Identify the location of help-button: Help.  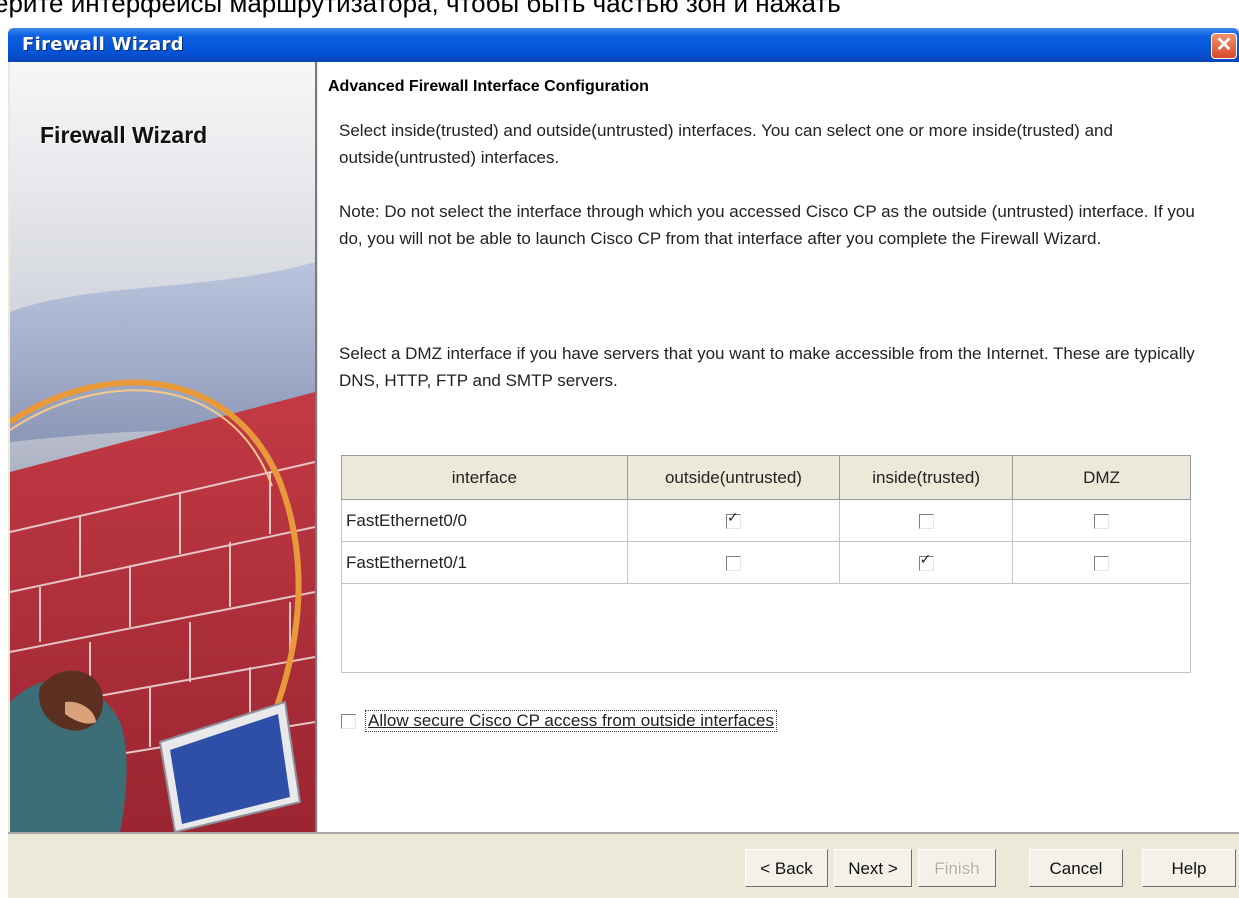
(1189, 868).